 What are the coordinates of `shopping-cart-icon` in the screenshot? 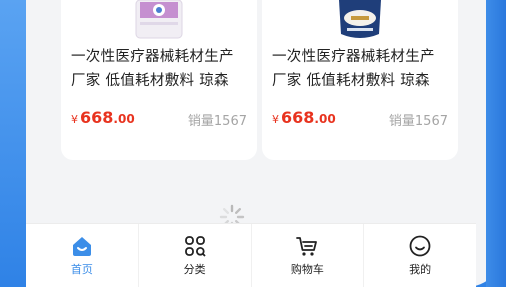 It's located at (307, 246).